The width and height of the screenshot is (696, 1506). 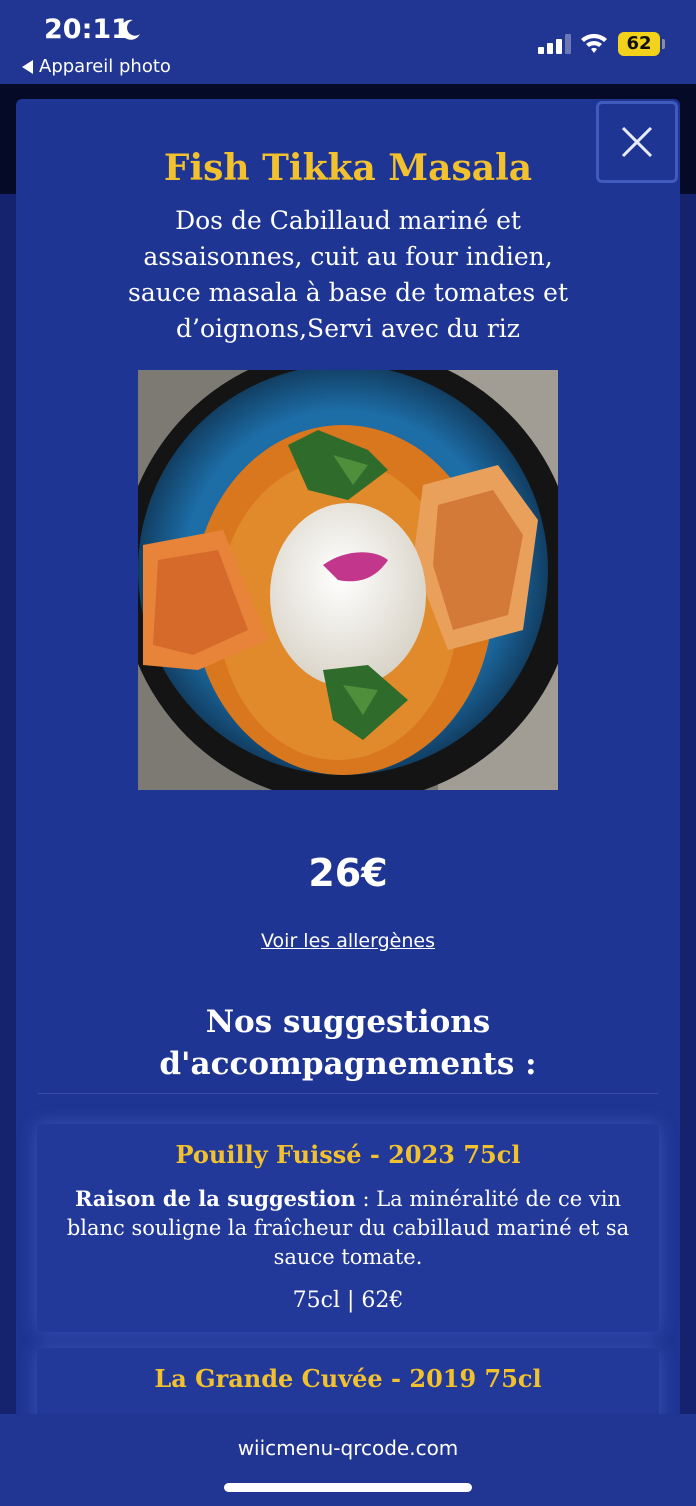 What do you see at coordinates (348, 1300) in the screenshot?
I see `suggestion-price: 75cl | 62€` at bounding box center [348, 1300].